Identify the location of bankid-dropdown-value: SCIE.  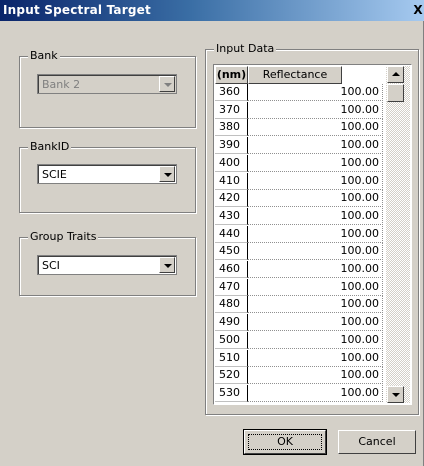
(54, 174).